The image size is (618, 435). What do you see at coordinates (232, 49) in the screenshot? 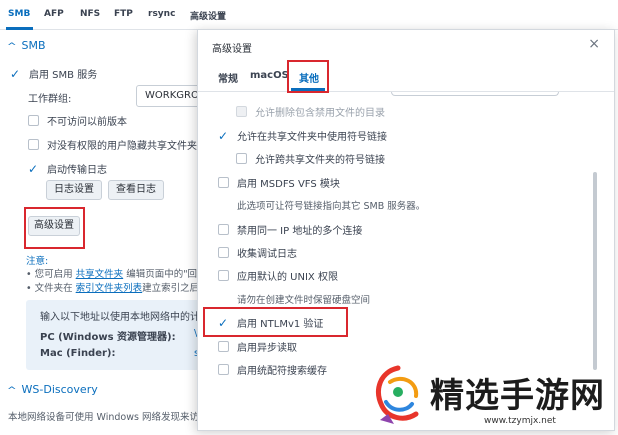
I see `dialog-title: 高级设置` at bounding box center [232, 49].